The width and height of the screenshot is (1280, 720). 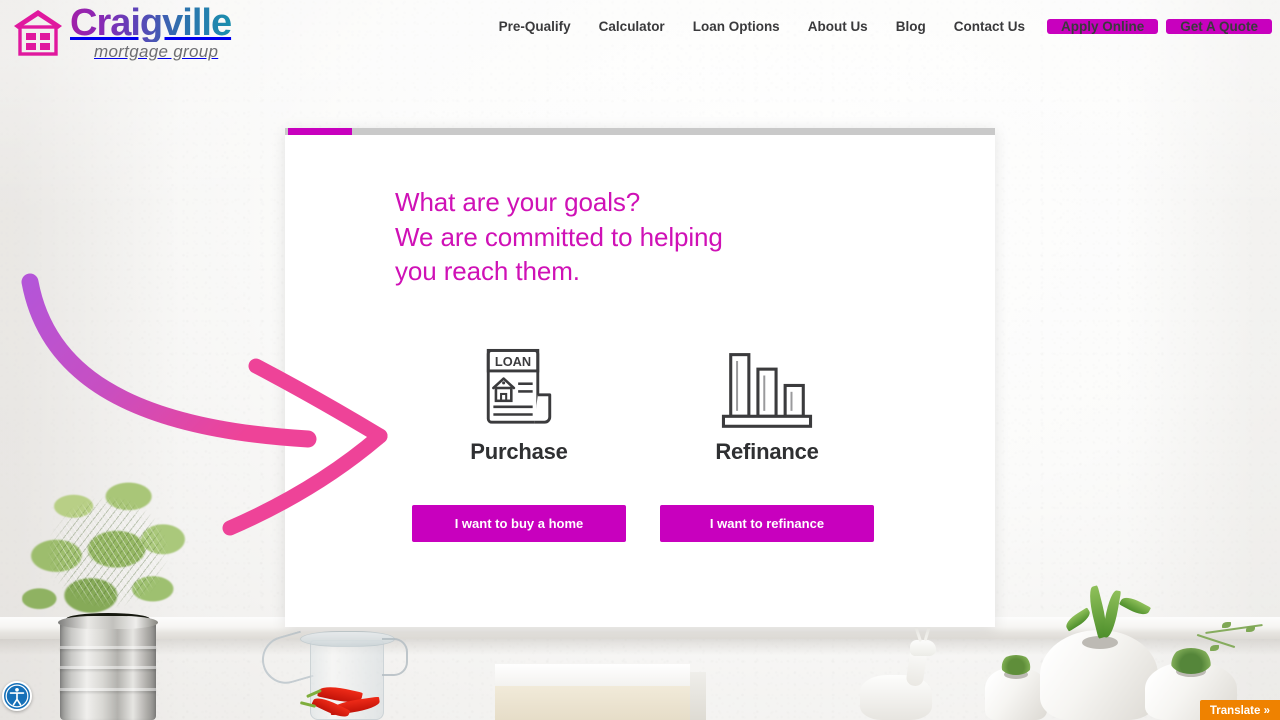 I want to click on tin-can, so click(x=108, y=670).